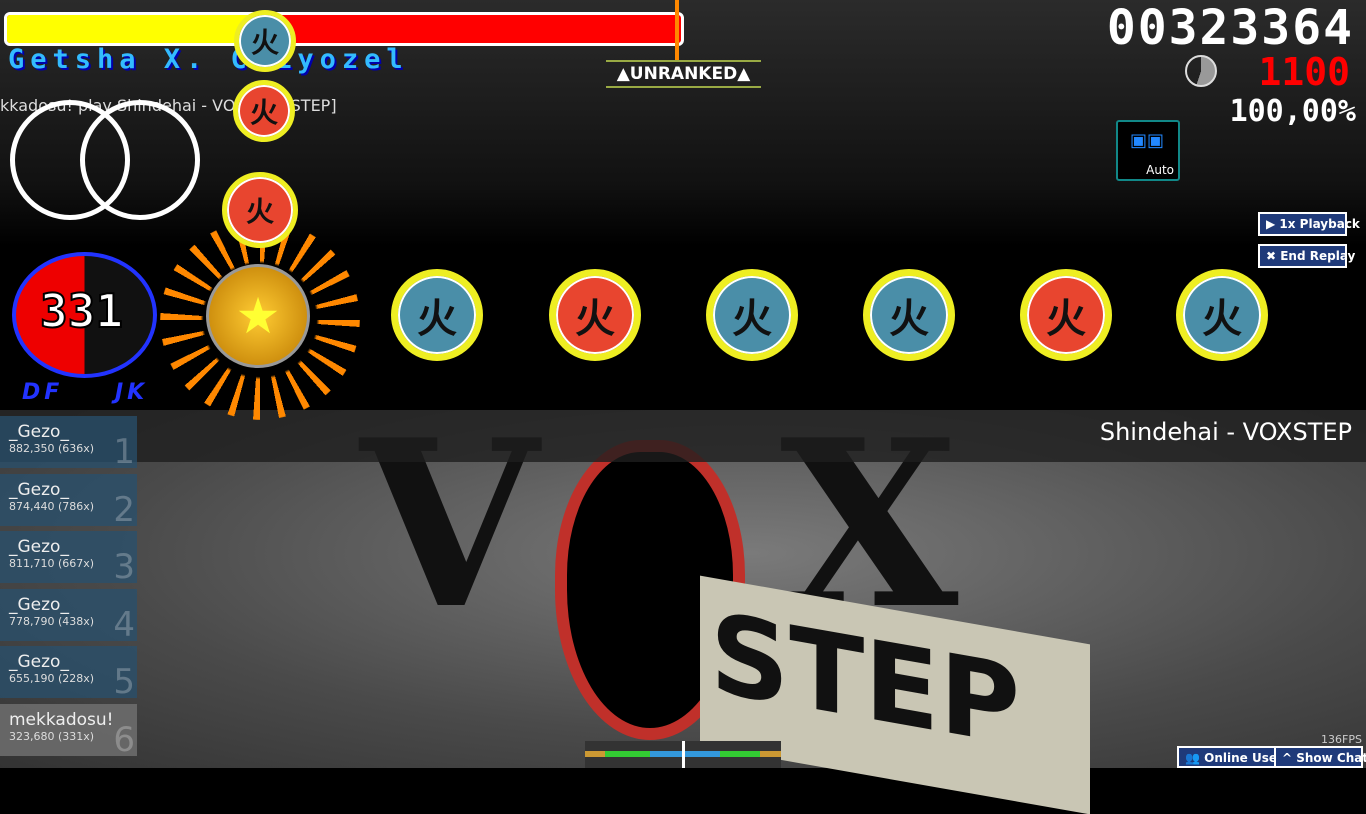  What do you see at coordinates (68, 501) in the screenshot?
I see `leaderboard-entry: _Gezo_ 874,440 (786x) 2` at bounding box center [68, 501].